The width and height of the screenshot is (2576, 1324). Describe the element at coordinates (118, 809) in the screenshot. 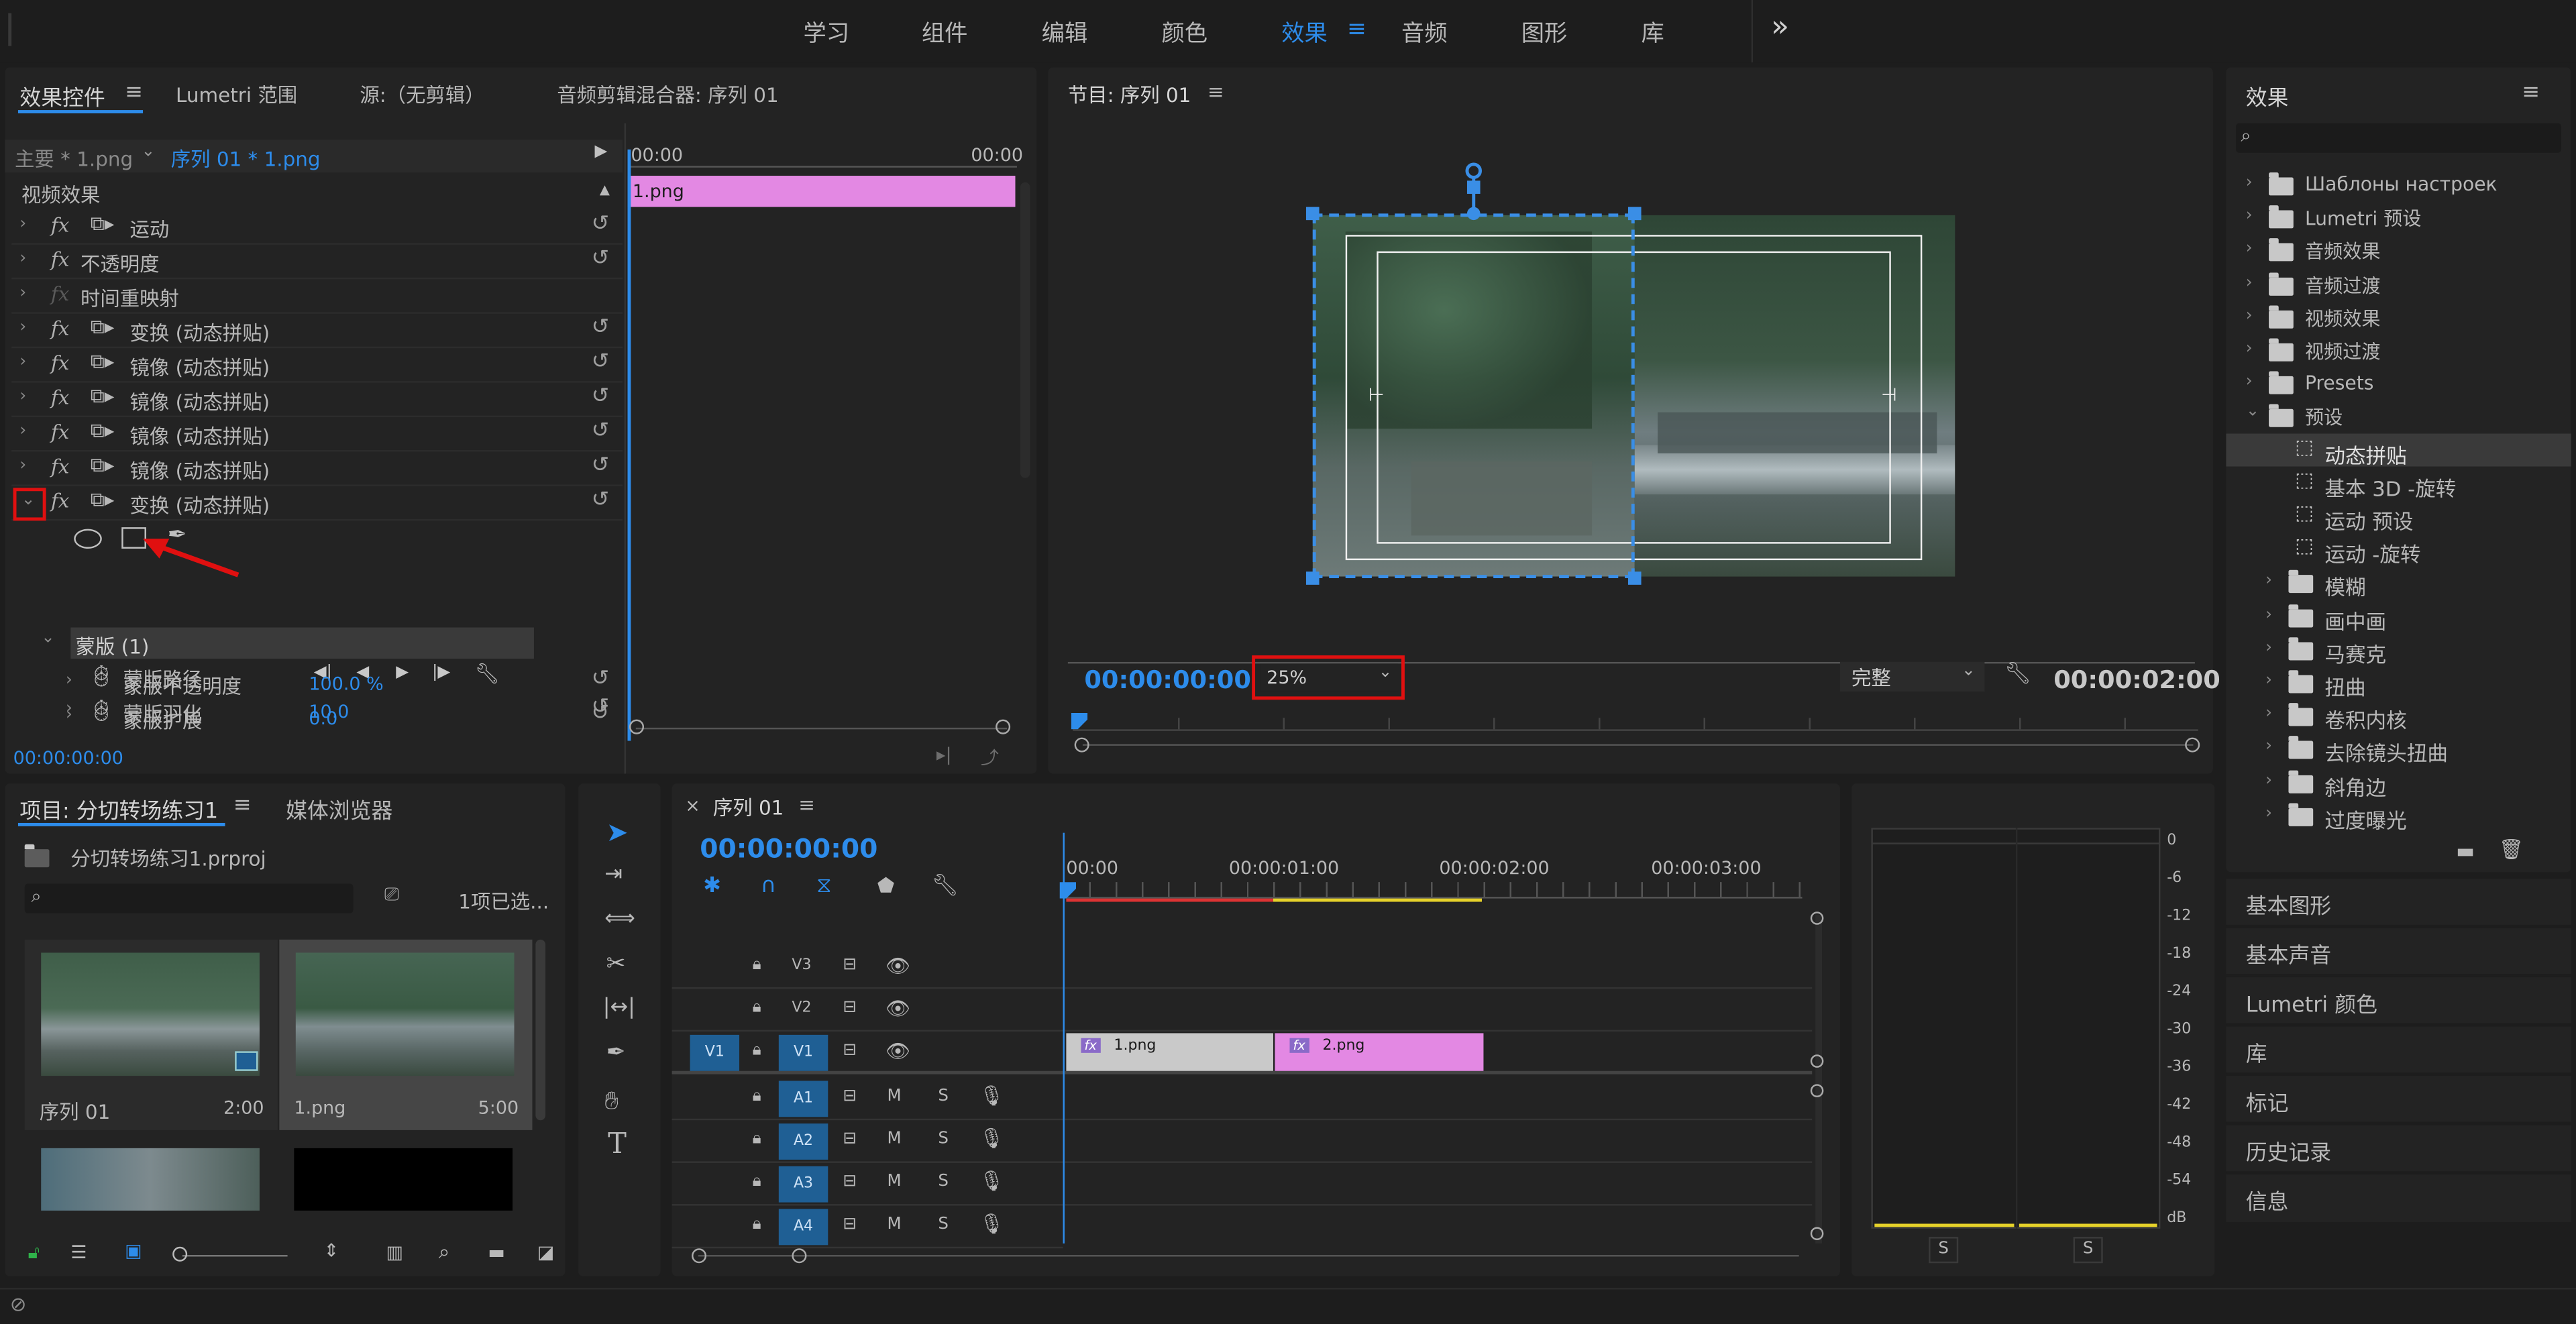

I see `tab-project: 项目: 分切转场练习1` at that location.